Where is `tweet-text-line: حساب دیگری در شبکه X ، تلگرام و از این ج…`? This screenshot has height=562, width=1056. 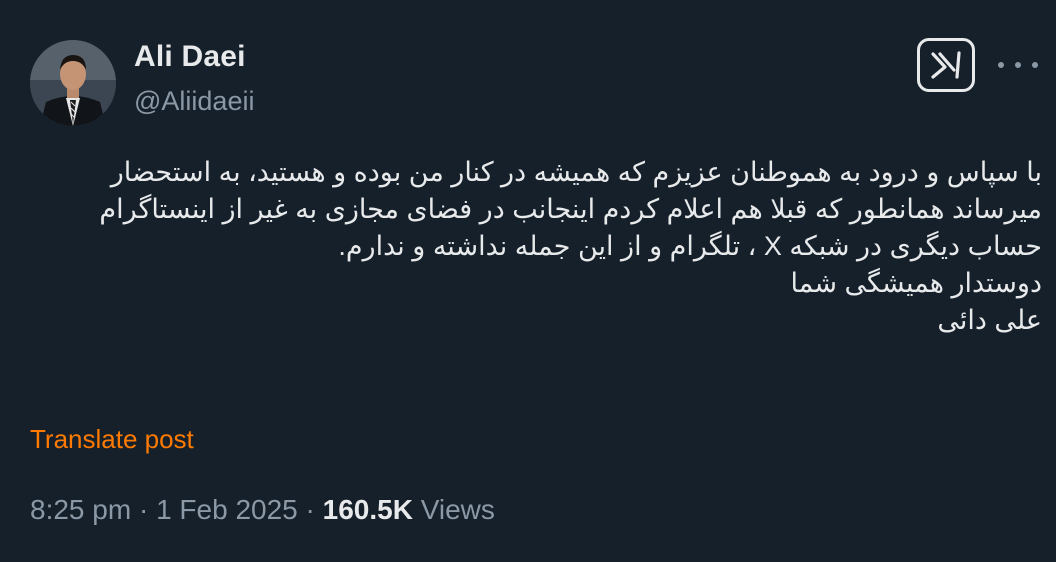 tweet-text-line: حساب دیگری در شبکه X ، تلگرام و از این ج… is located at coordinates (690, 246).